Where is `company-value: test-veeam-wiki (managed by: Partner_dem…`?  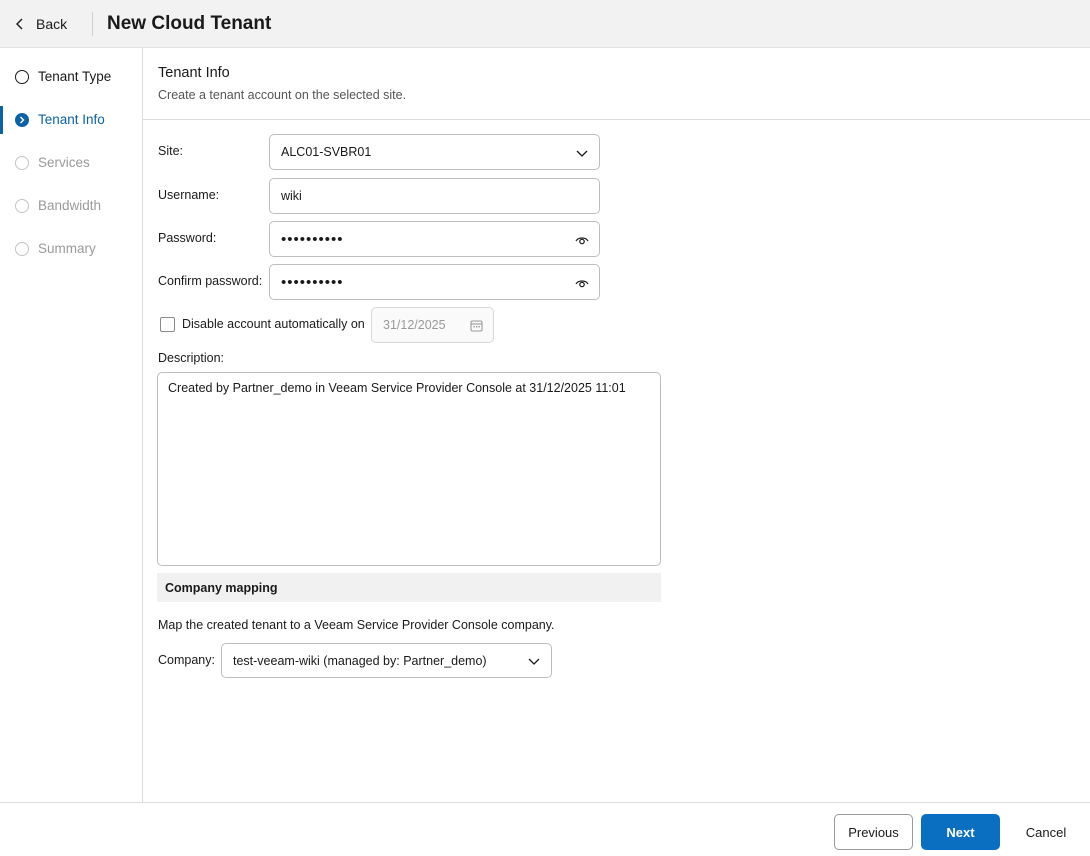
company-value: test-veeam-wiki (managed by: Partner_dem… is located at coordinates (360, 660).